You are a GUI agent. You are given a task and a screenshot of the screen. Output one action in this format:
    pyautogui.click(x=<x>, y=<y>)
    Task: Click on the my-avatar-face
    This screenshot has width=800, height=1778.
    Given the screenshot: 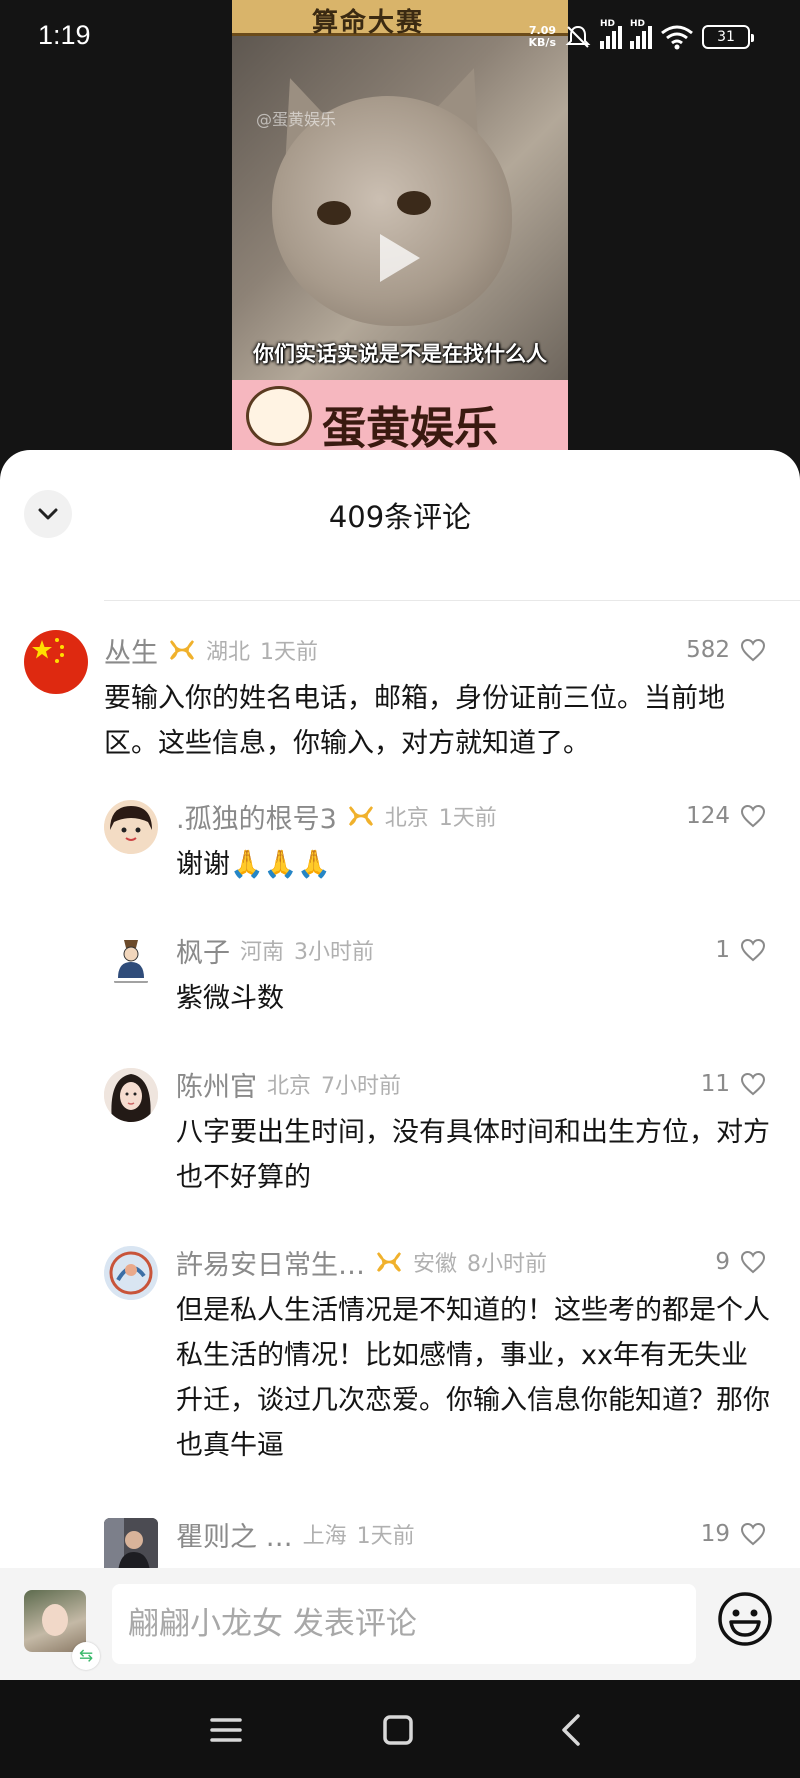 What is the action you would take?
    pyautogui.click(x=55, y=1620)
    